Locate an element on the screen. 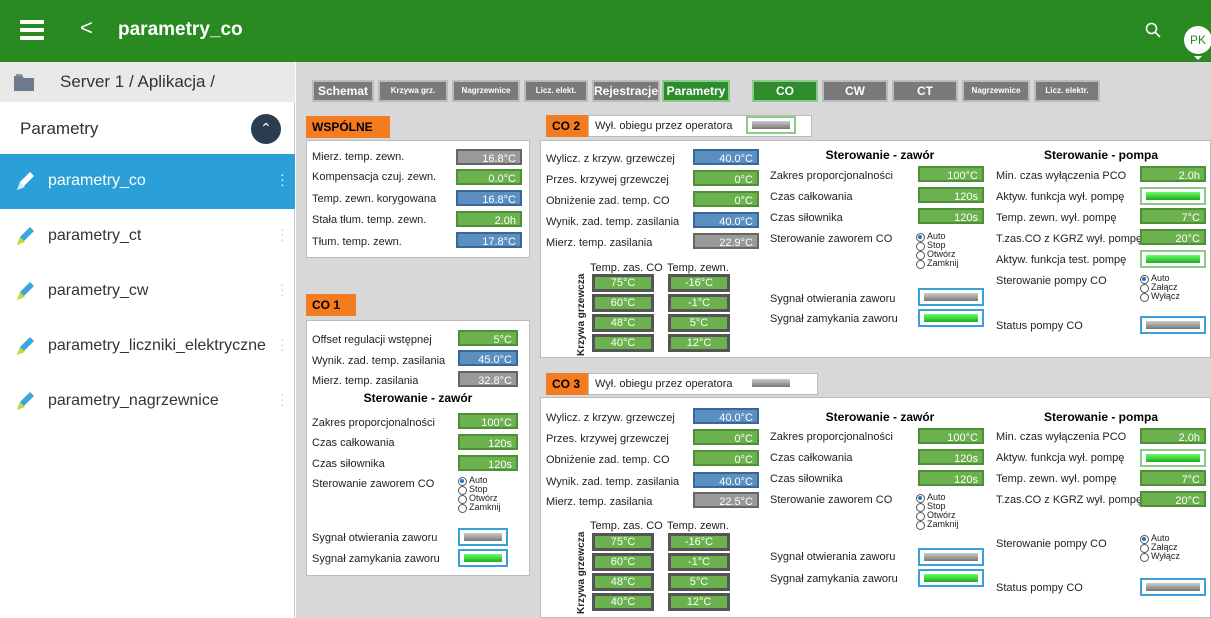  tab-licz-elektr: Licz. elektr. is located at coordinates (1067, 91).